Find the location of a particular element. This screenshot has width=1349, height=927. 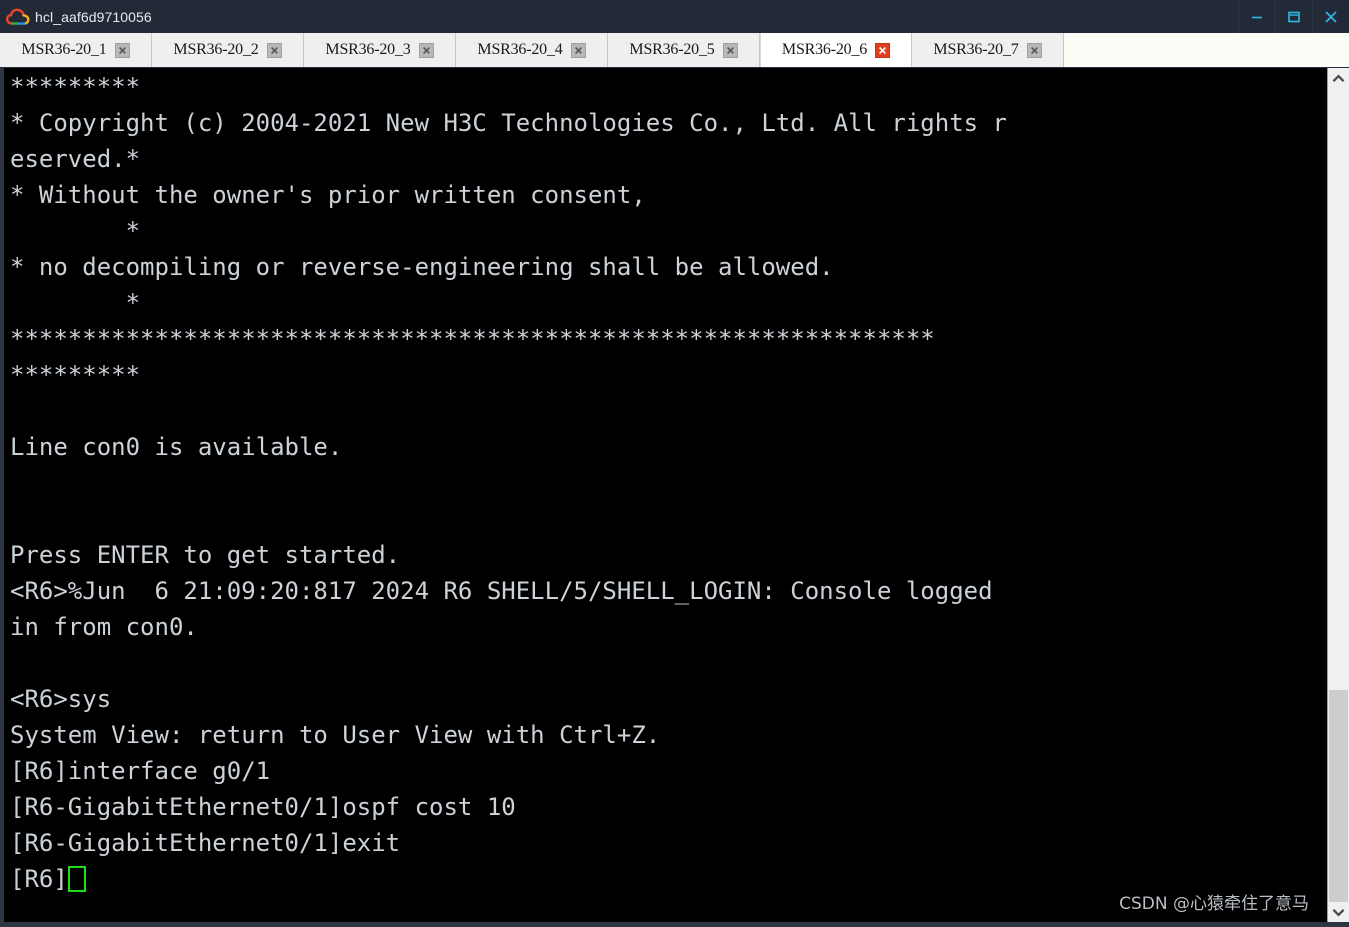

terminal-line: [R6]interface g0/1 is located at coordinates (140, 771).